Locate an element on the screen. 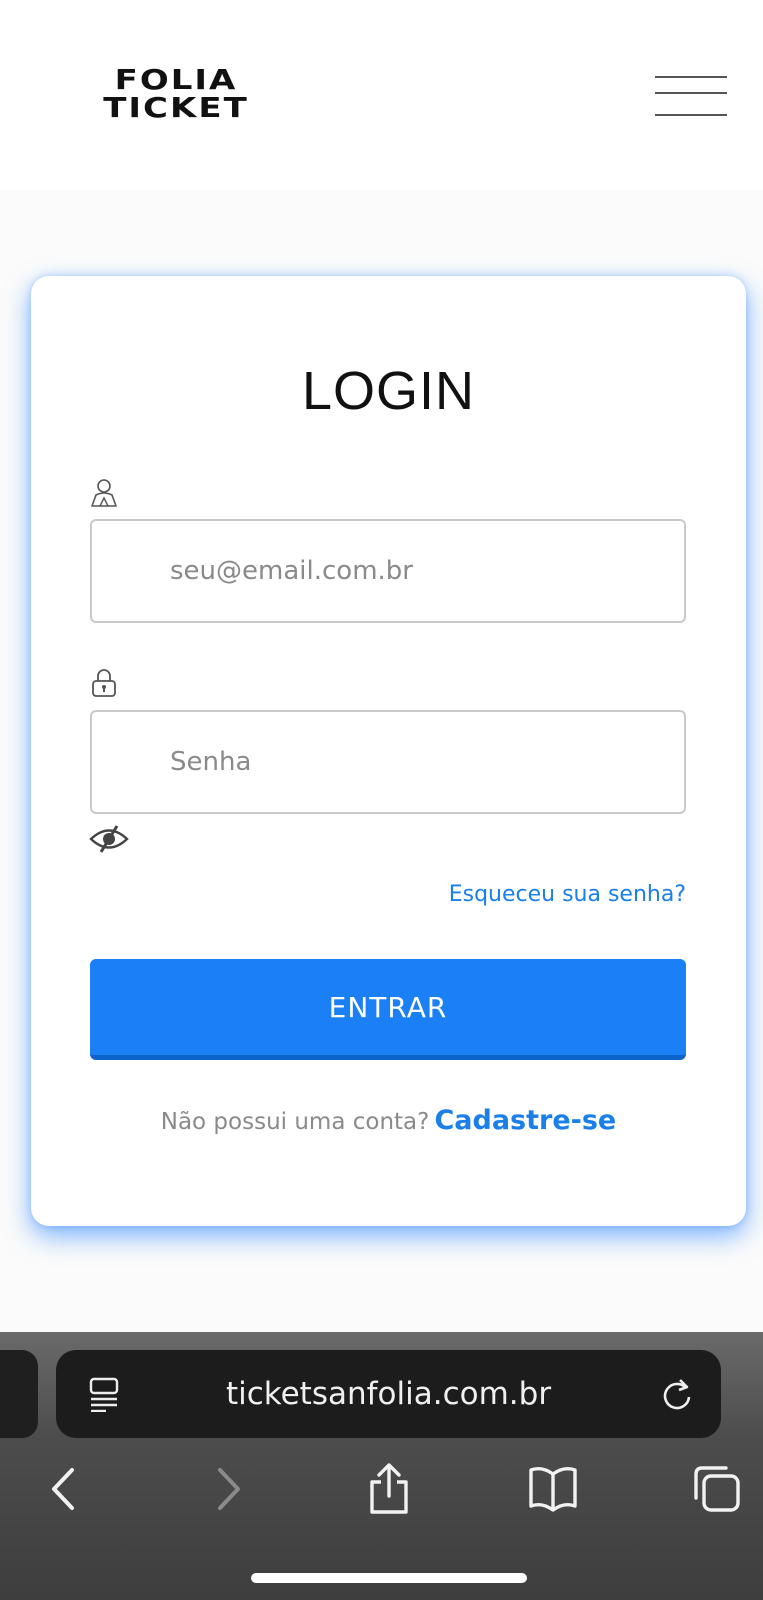 This screenshot has height=1600, width=763. forward-icon is located at coordinates (227, 1489).